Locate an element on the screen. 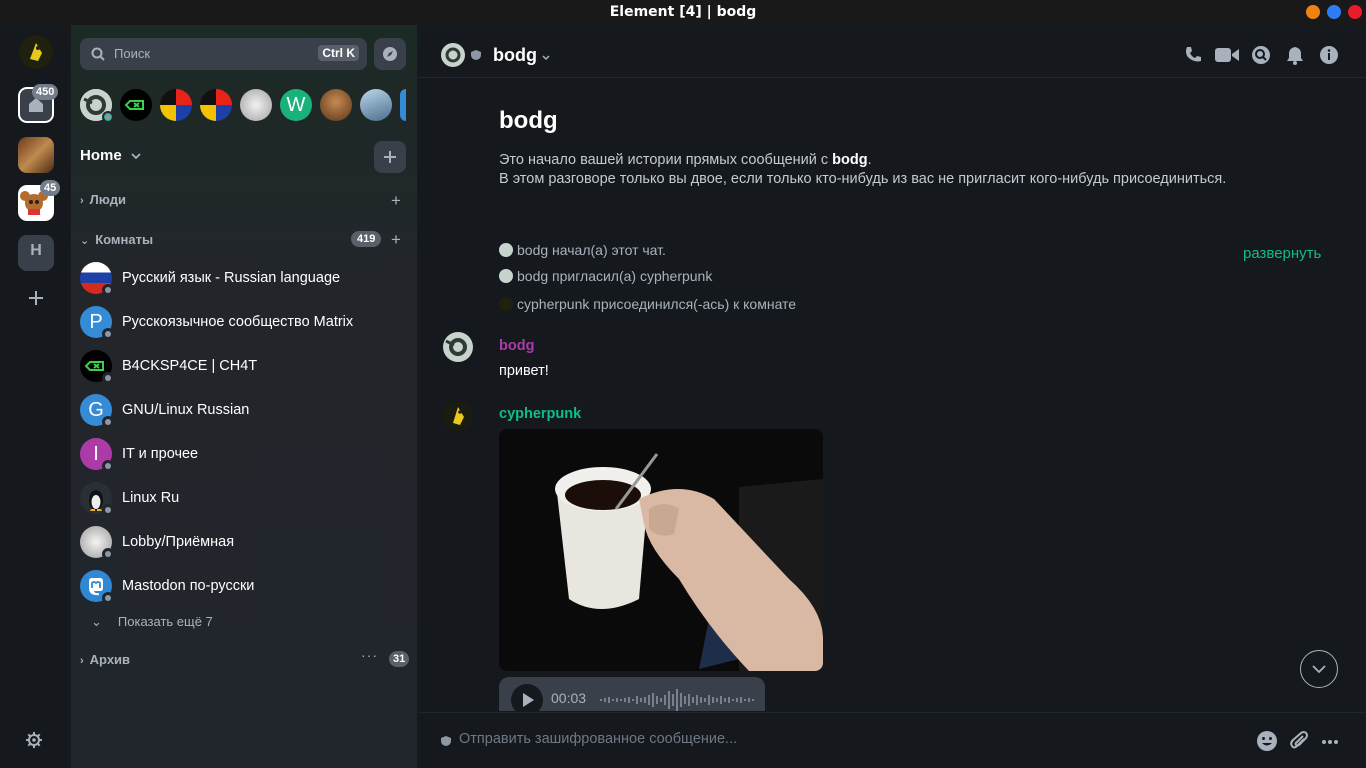 The image size is (1366, 768). archive-section-header: › Архив is located at coordinates (105, 659).